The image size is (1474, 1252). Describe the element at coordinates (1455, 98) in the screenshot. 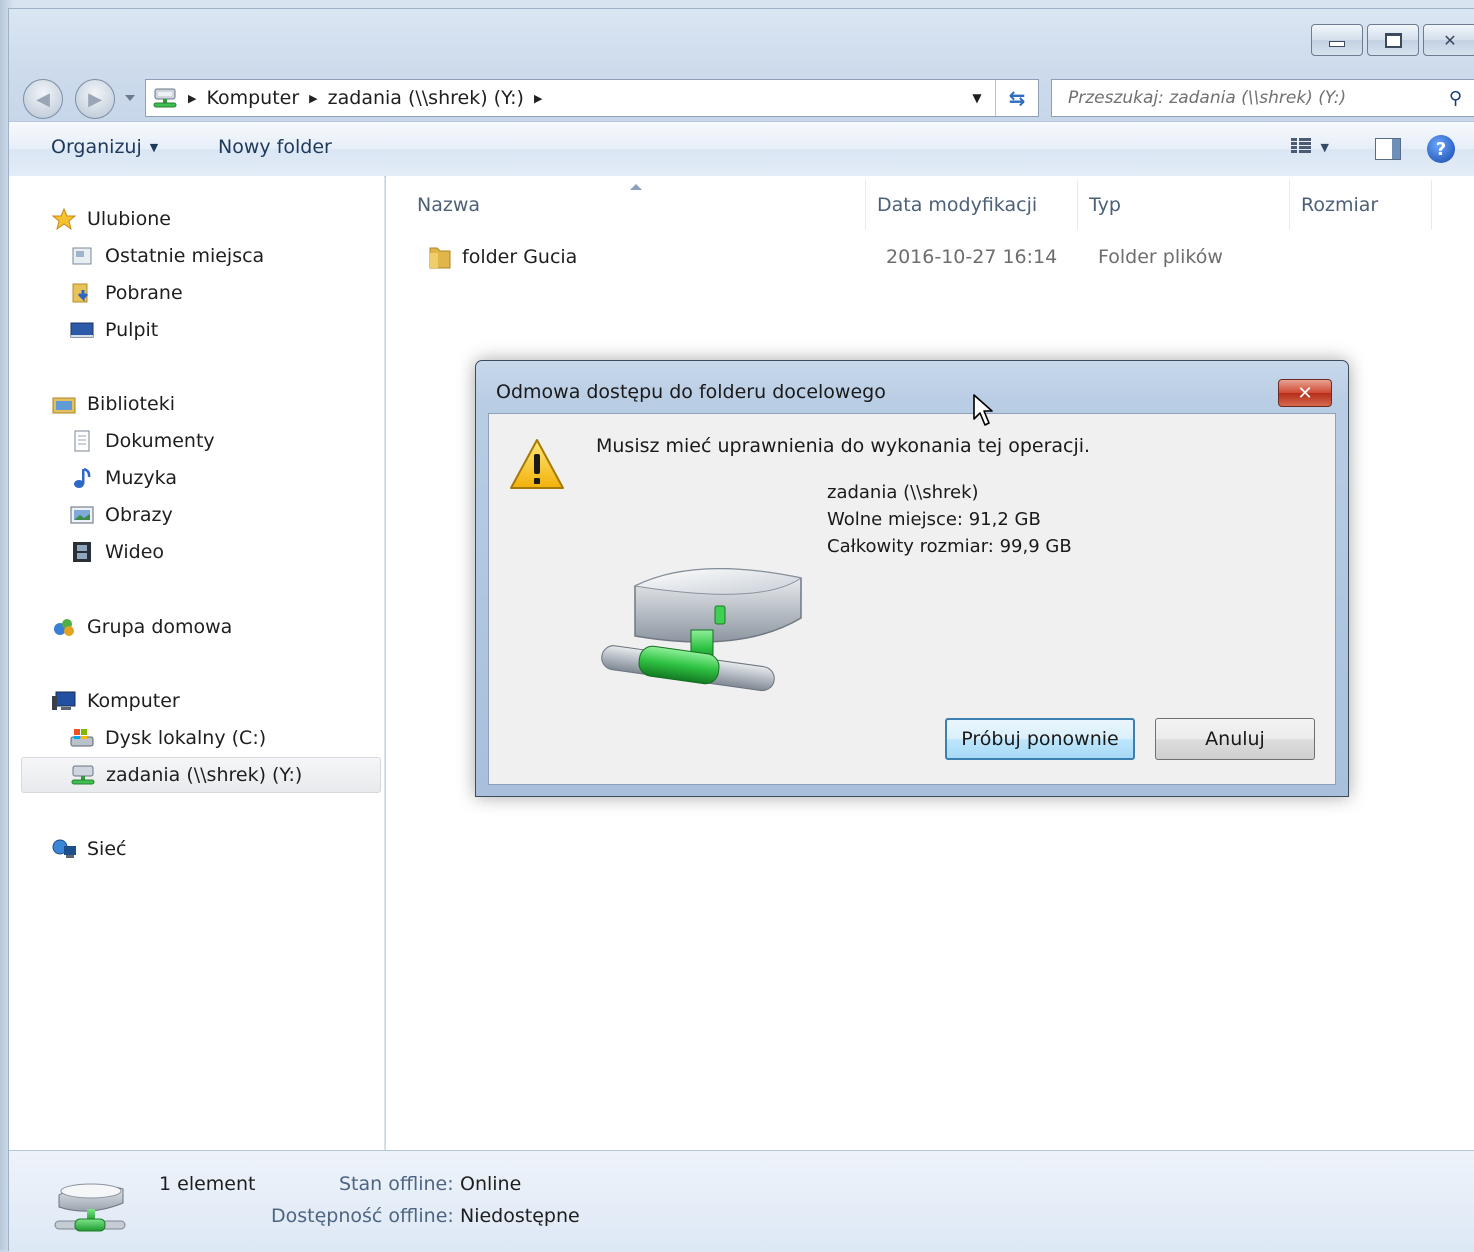

I see `search-icon: ⚲` at that location.